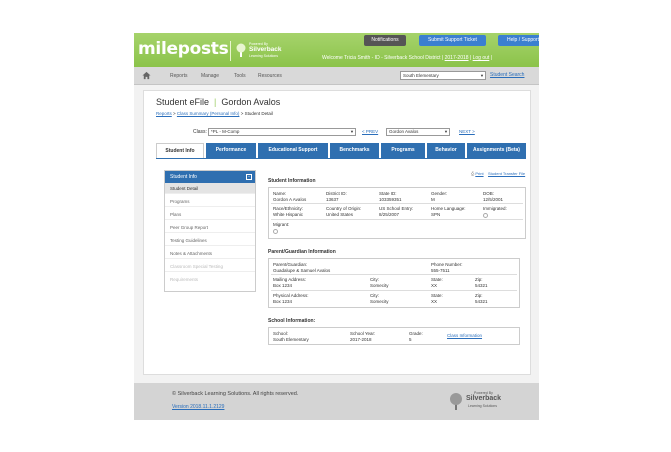 This screenshot has width=671, height=452. Describe the element at coordinates (493, 196) in the screenshot. I see `dob-field: DOB: 12/5/2001` at that location.